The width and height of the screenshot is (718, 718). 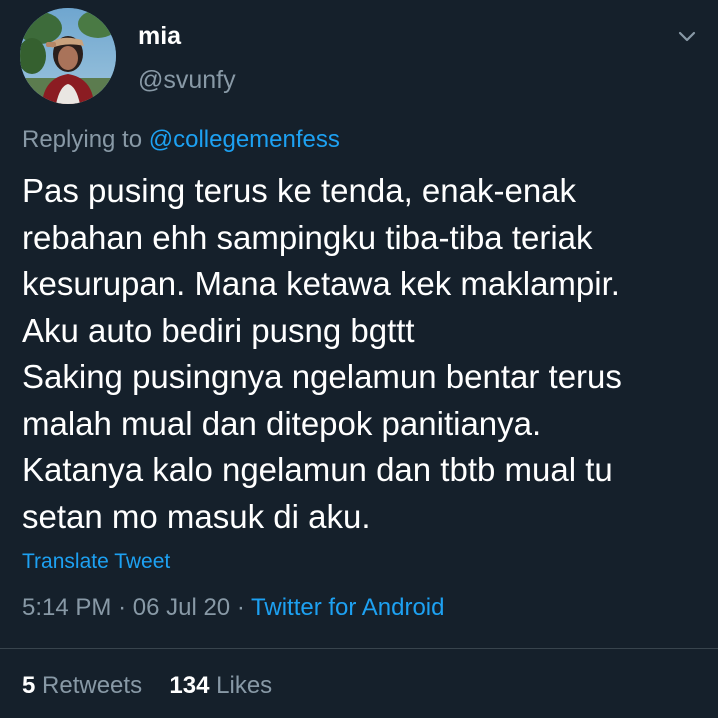 What do you see at coordinates (307, 237) in the screenshot?
I see `tweet-text-line: rebahan ehh sampingku tiba-tiba teriak` at bounding box center [307, 237].